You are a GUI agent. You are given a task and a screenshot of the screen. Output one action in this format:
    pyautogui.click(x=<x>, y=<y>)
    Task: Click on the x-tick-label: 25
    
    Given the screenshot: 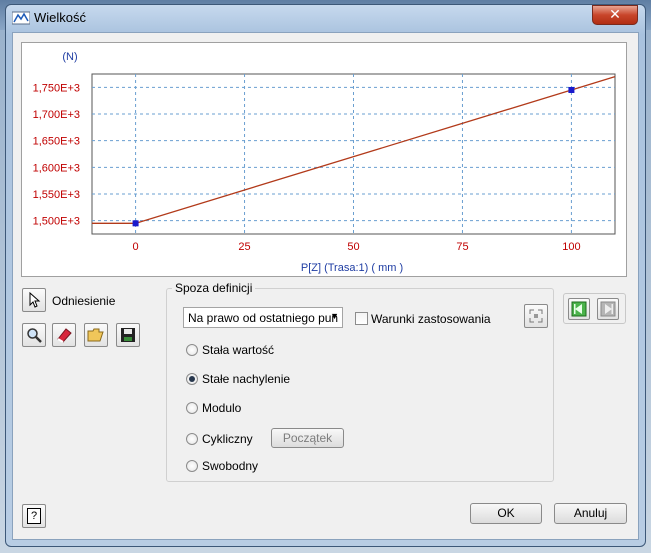 What is the action you would take?
    pyautogui.click(x=244, y=247)
    